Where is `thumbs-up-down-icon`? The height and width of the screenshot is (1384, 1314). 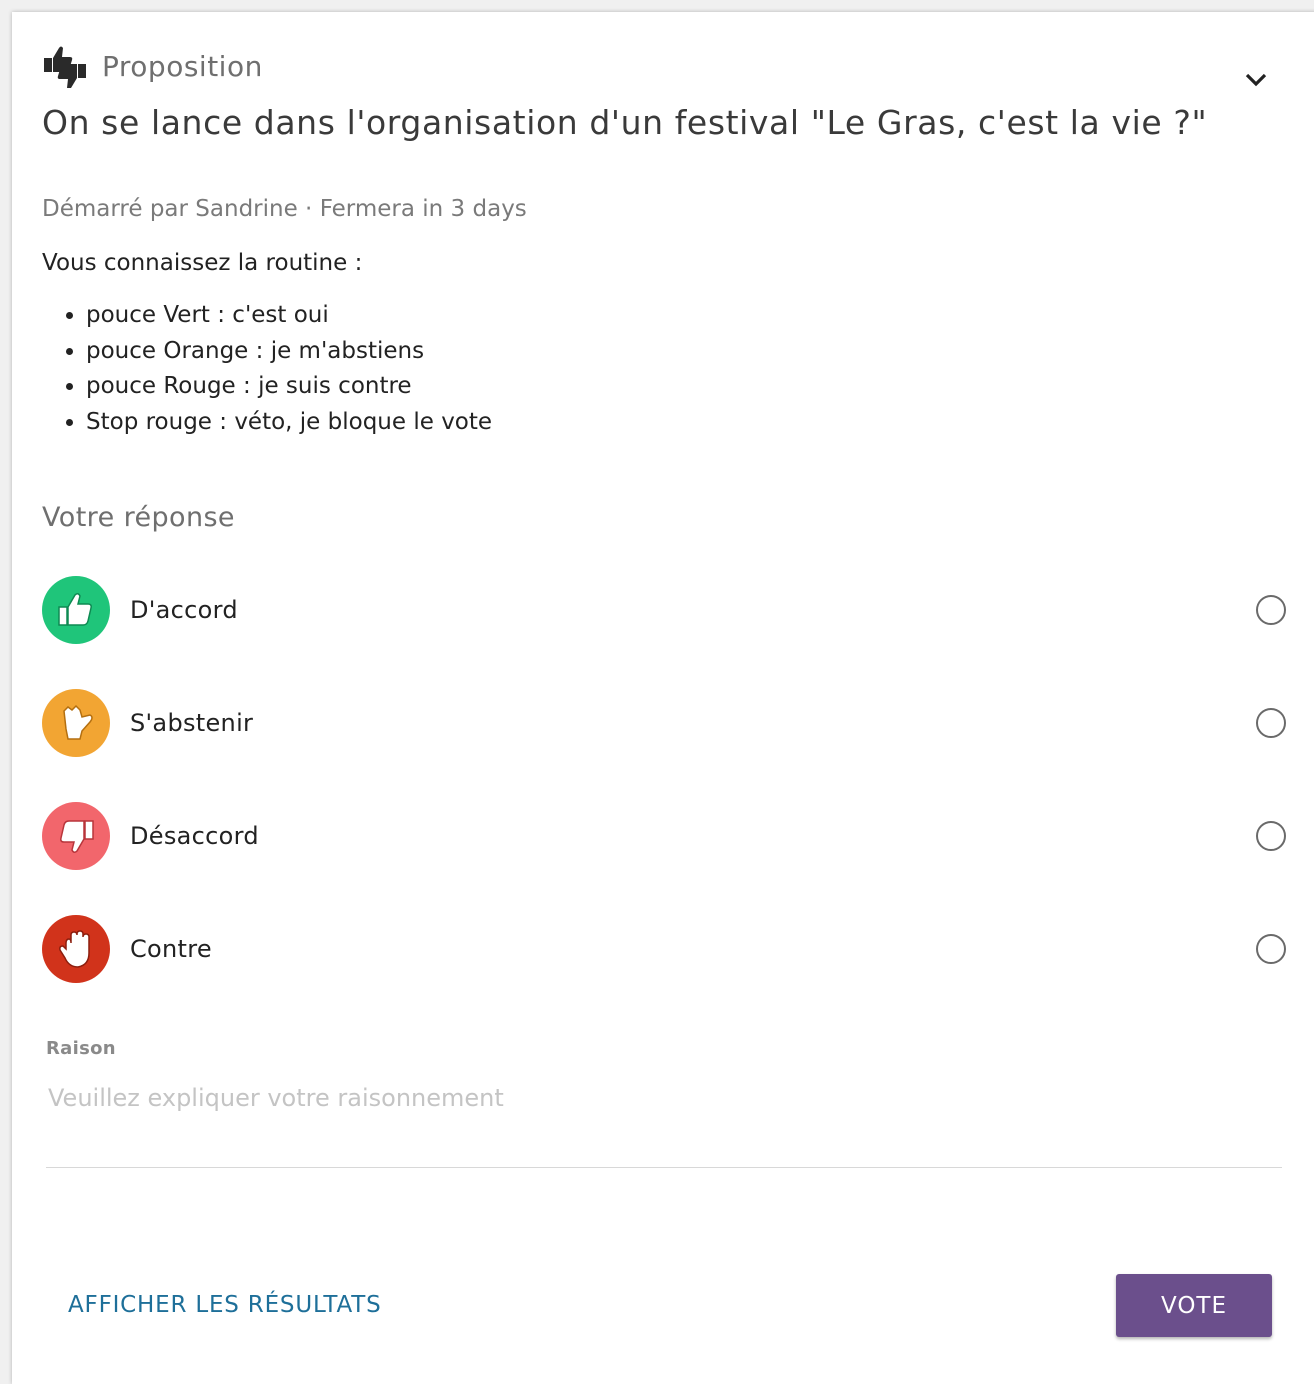
thumbs-up-down-icon is located at coordinates (65, 67).